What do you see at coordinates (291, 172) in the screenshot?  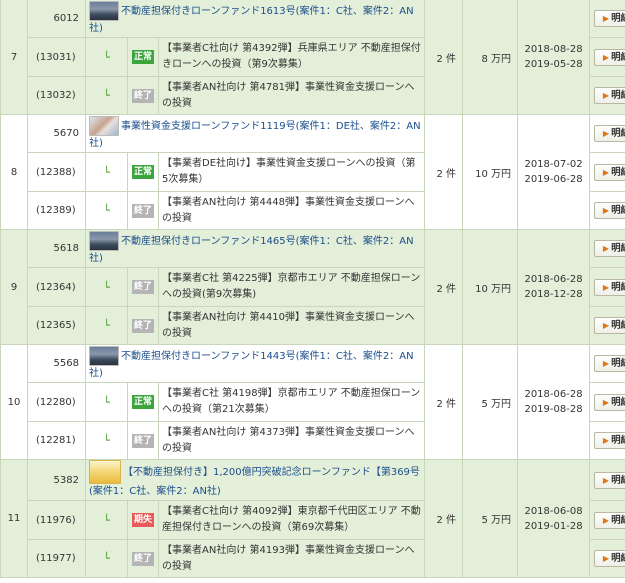 I see `loan-description: 【事業者DE社向け】事業性資金支援ローンへの投資（第5次募集）` at bounding box center [291, 172].